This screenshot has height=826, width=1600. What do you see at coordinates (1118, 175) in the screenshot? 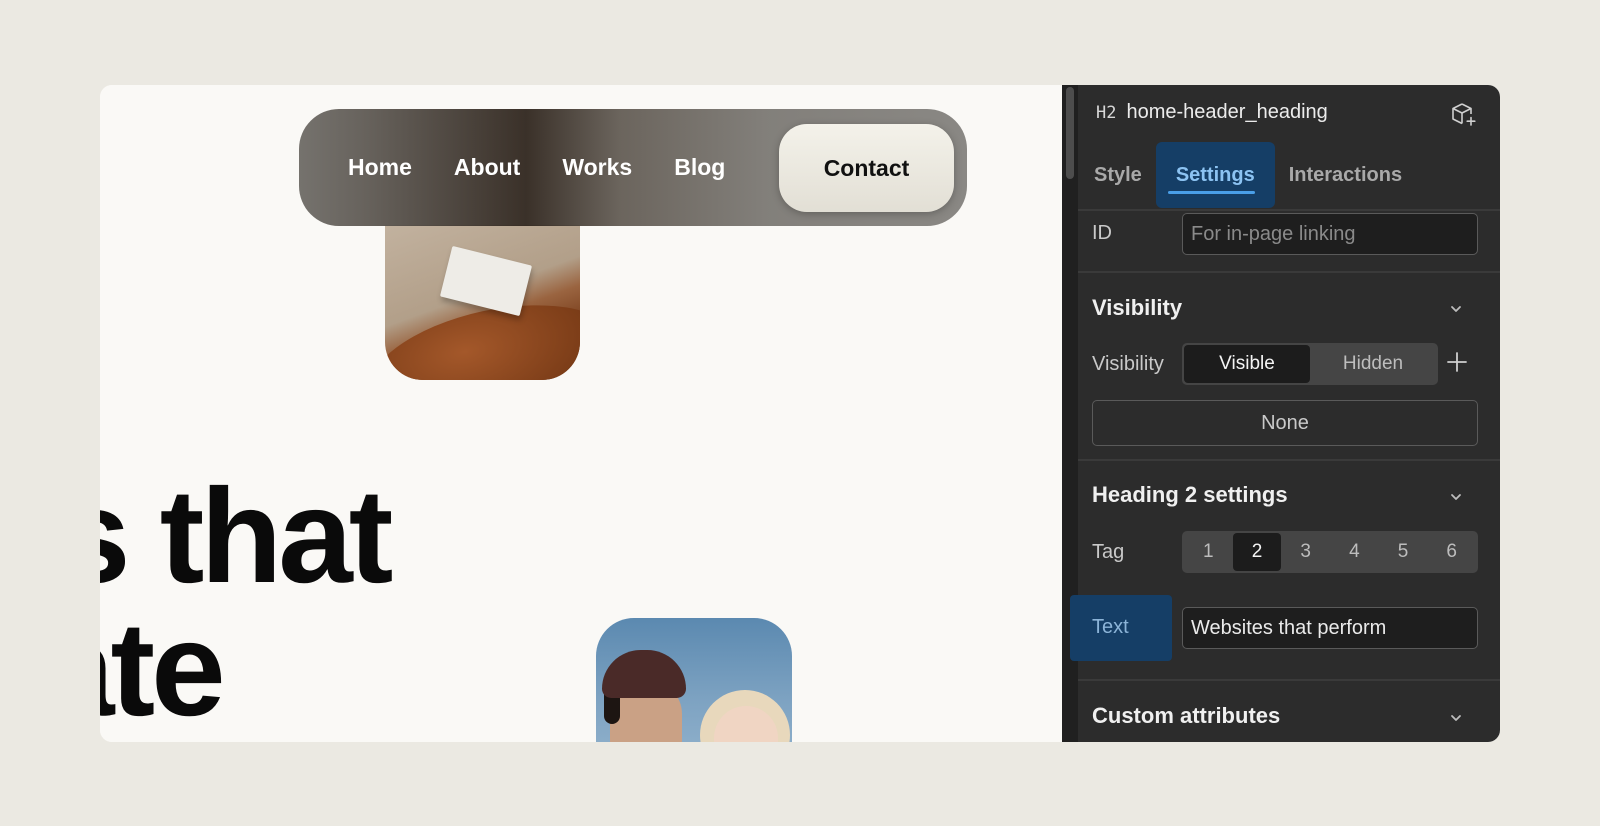
I see `tab-style: Style` at bounding box center [1118, 175].